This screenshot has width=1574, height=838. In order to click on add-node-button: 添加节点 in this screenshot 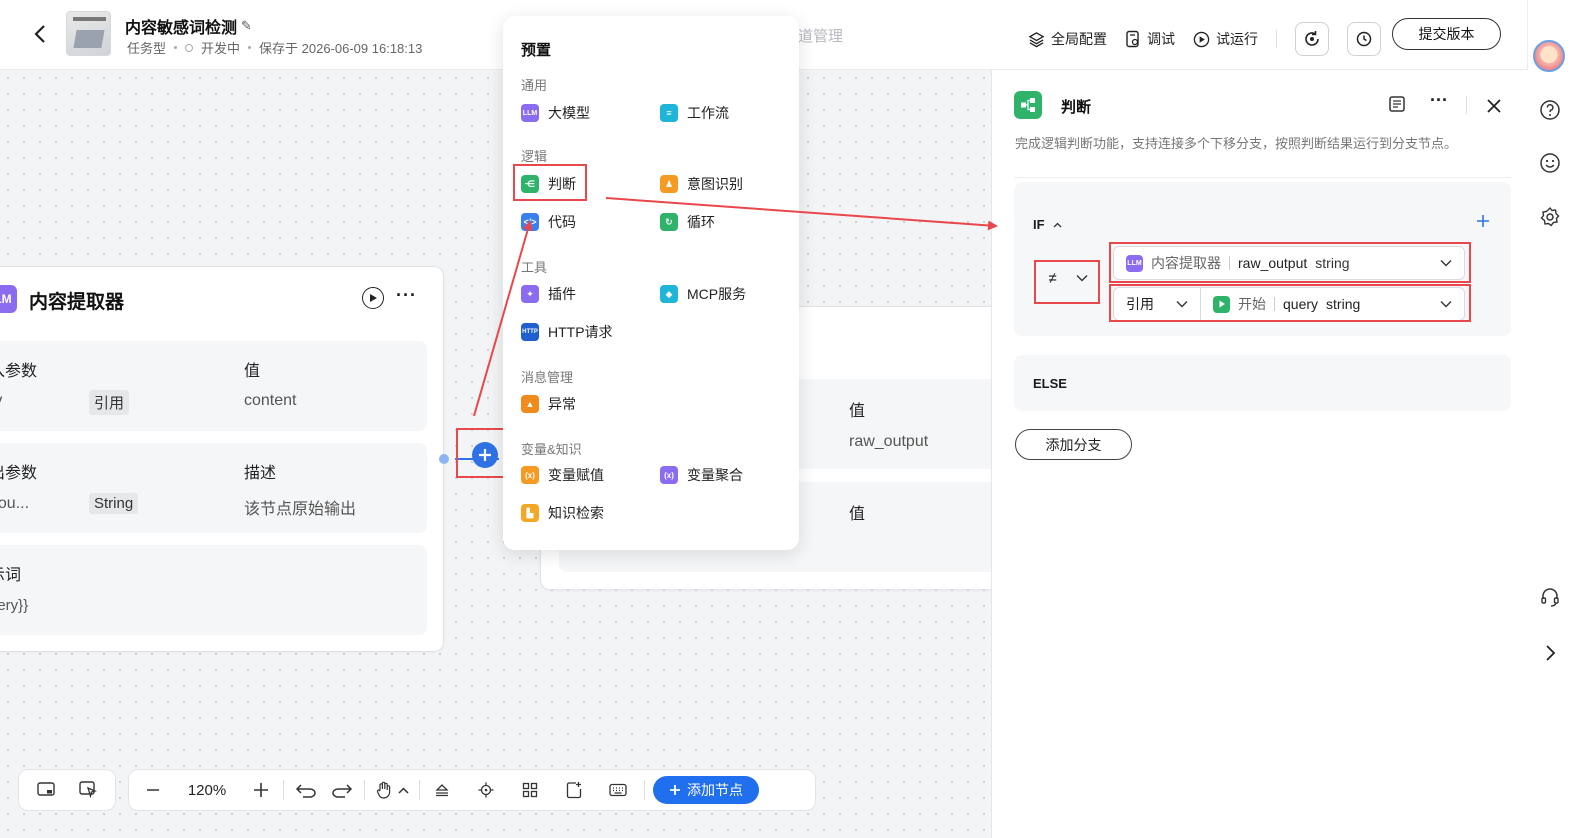, I will do `click(706, 790)`.